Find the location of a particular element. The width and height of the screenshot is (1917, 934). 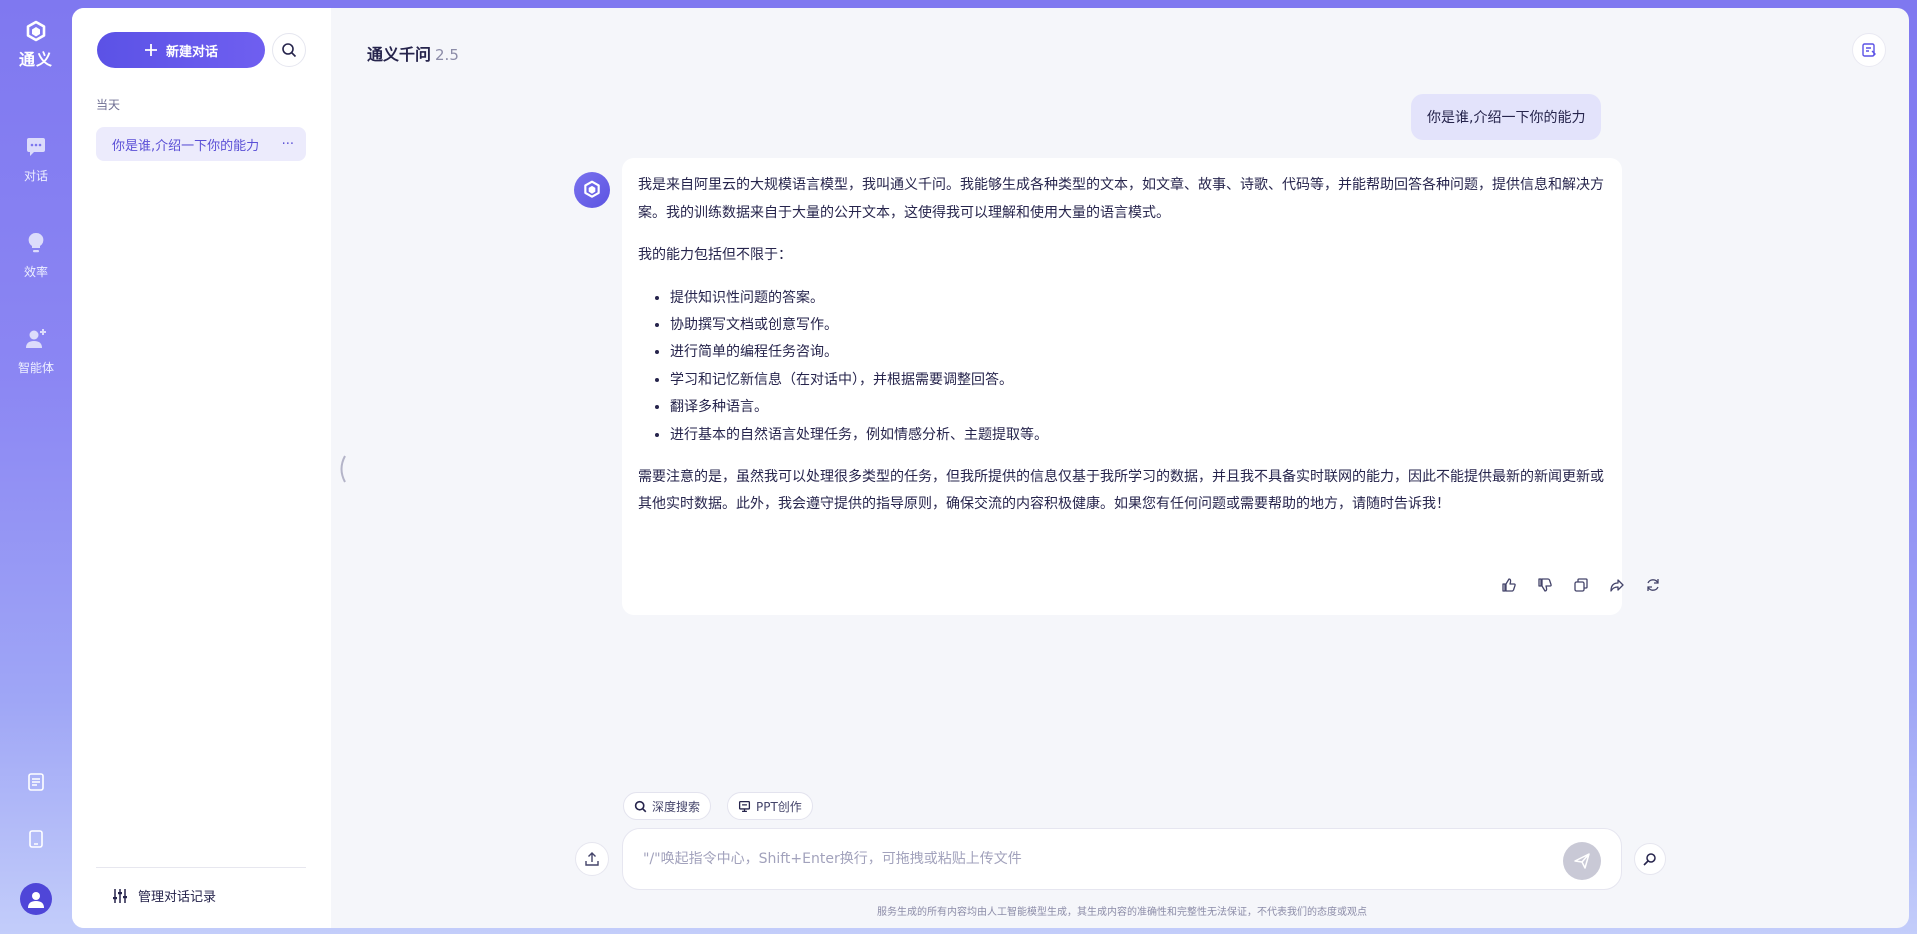

regenerate-button is located at coordinates (1653, 585).